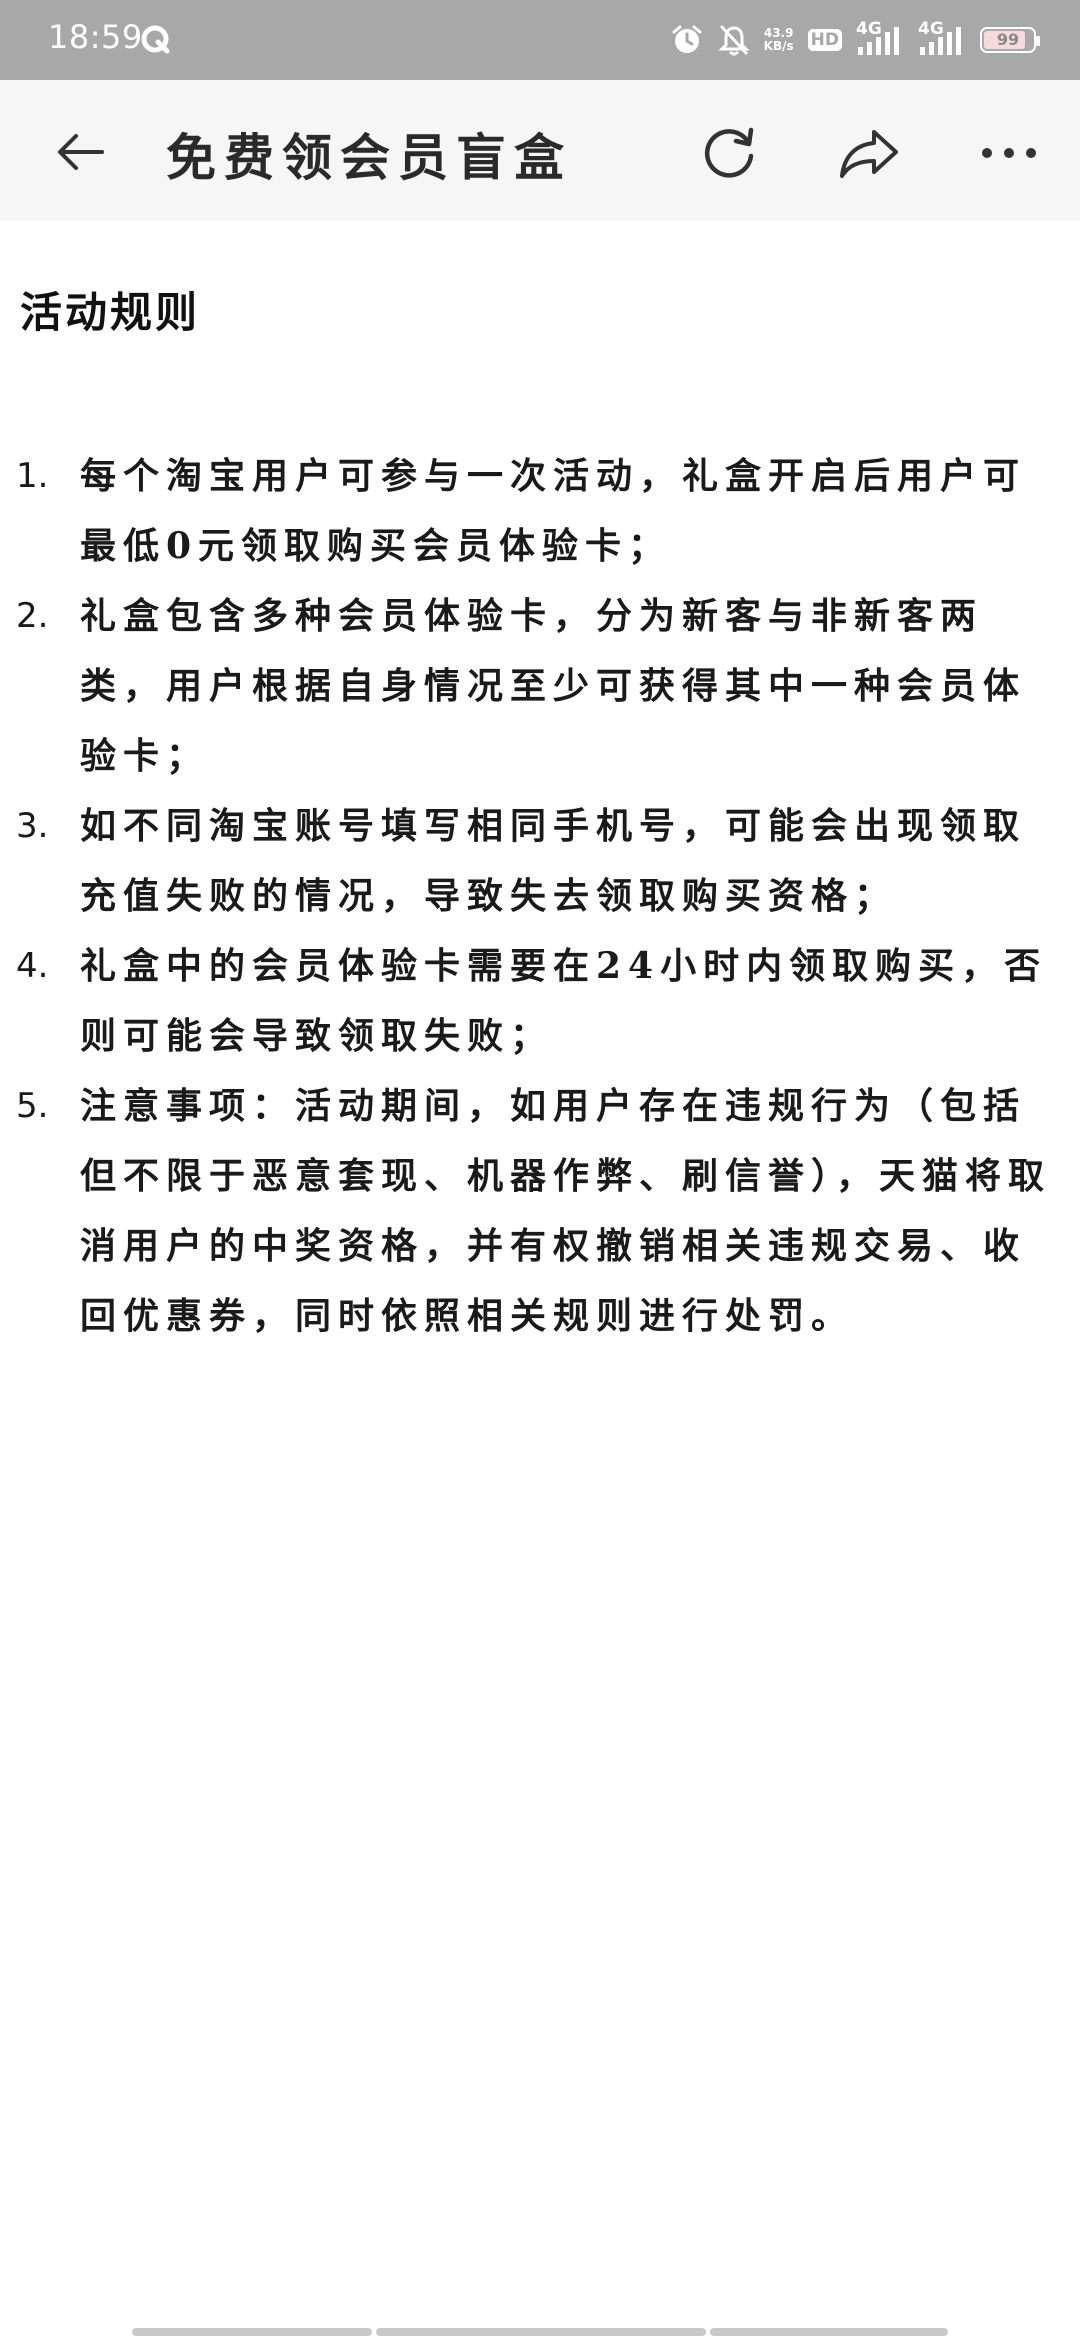 Image resolution: width=1080 pixels, height=2340 pixels. I want to click on battery-level: 99, so click(1008, 39).